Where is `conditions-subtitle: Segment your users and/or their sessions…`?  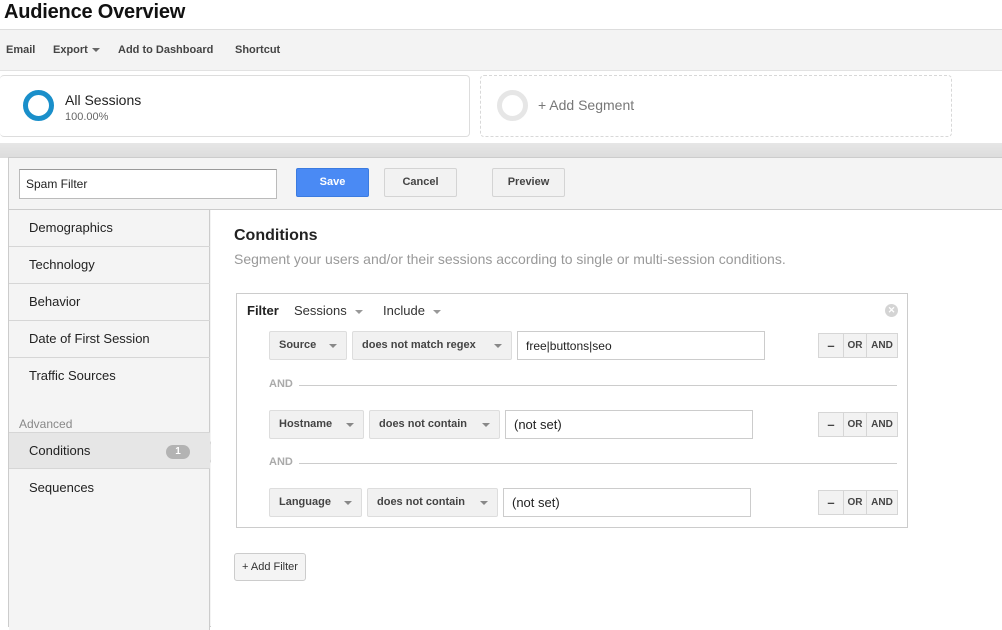 conditions-subtitle: Segment your users and/or their sessions… is located at coordinates (510, 259).